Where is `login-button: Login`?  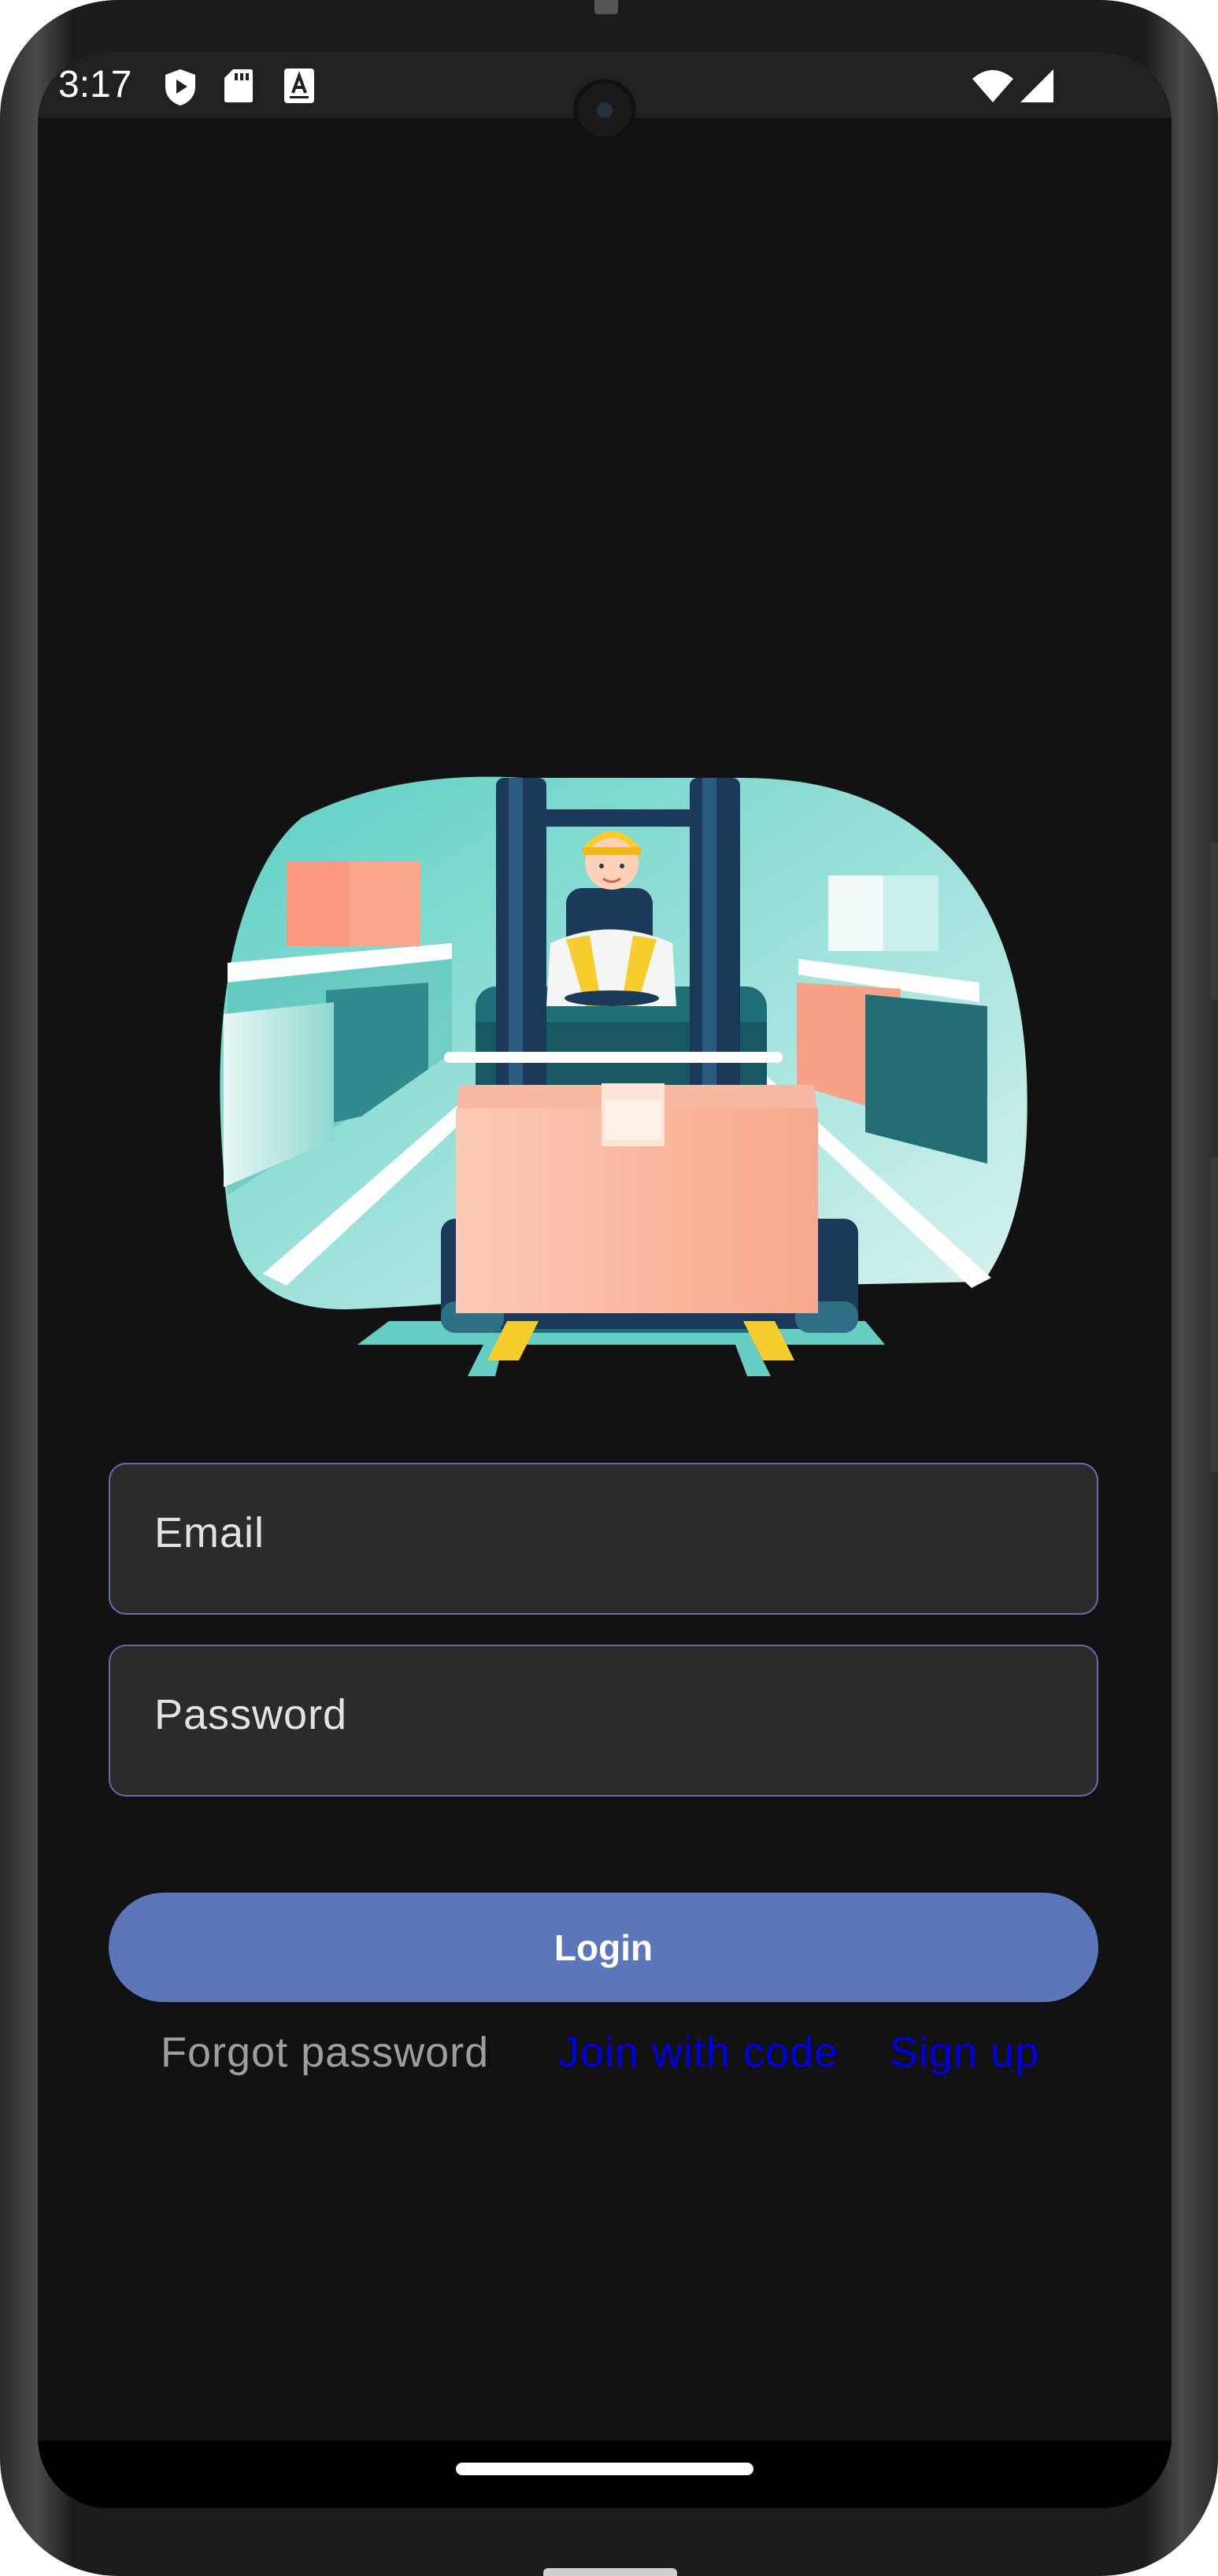
login-button: Login is located at coordinates (603, 1947).